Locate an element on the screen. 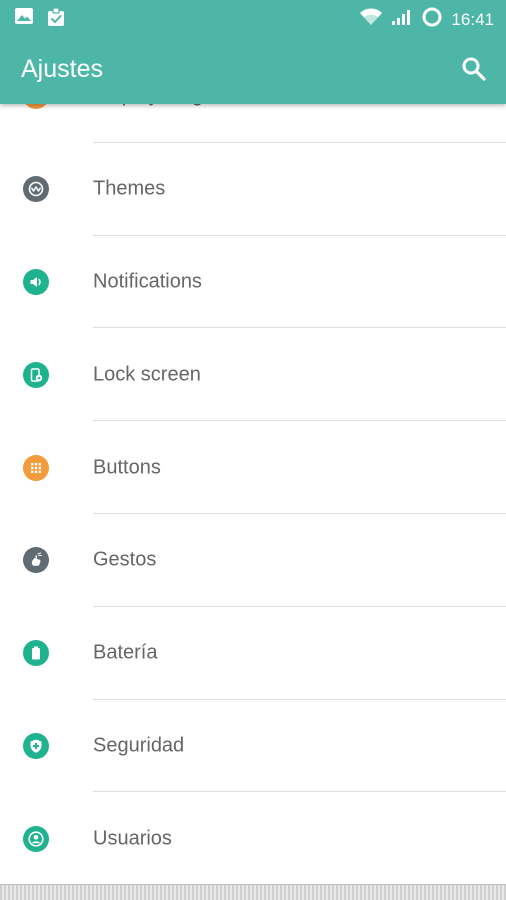  settings-item-gestures: Gestos is located at coordinates (253, 560).